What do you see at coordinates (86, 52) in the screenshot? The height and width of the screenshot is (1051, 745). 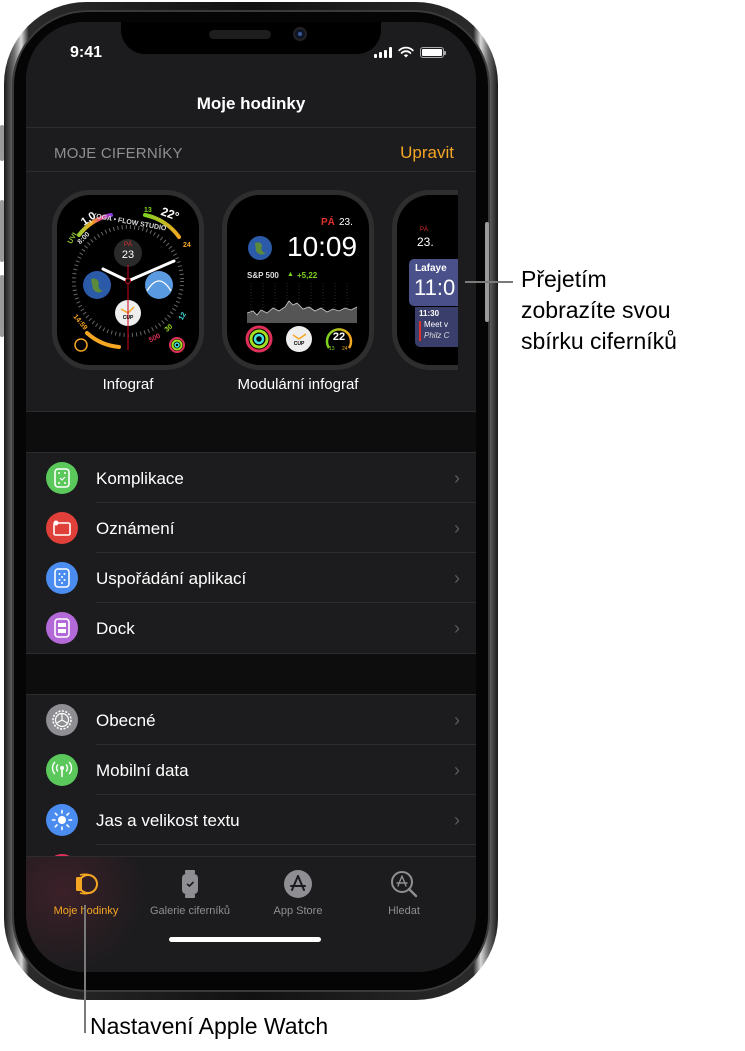 I see `status-time: 9:41` at bounding box center [86, 52].